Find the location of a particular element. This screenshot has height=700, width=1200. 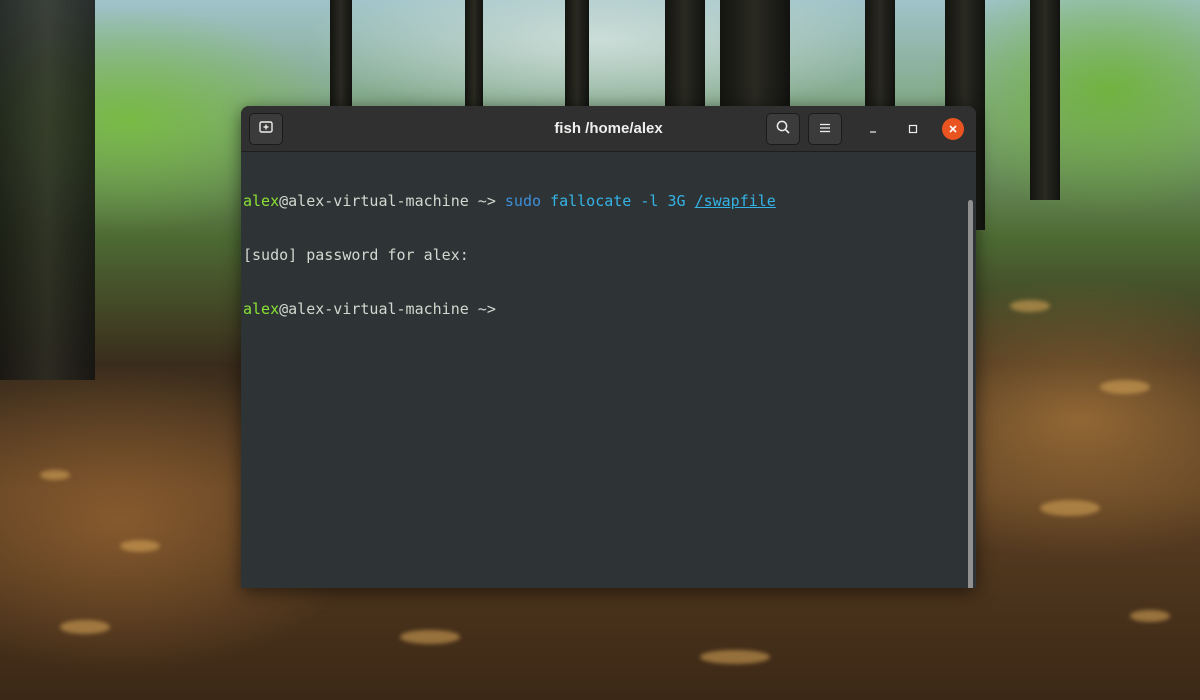

new-tab-icon is located at coordinates (266, 129).